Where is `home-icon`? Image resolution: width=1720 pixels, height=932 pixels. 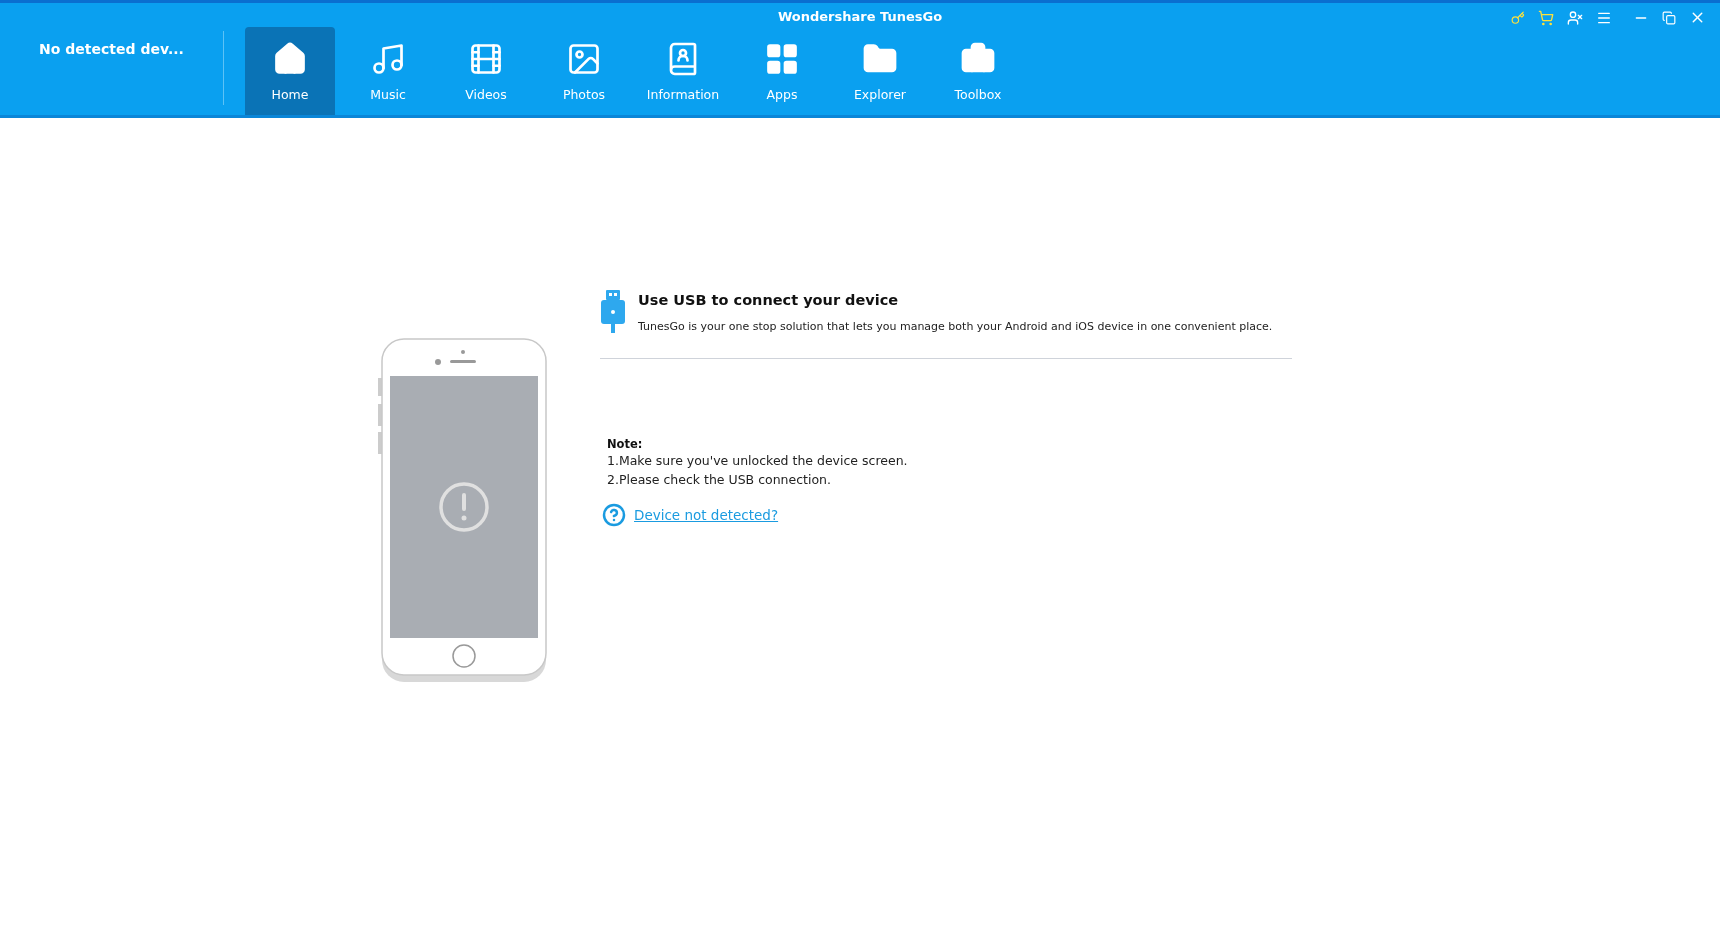 home-icon is located at coordinates (290, 59).